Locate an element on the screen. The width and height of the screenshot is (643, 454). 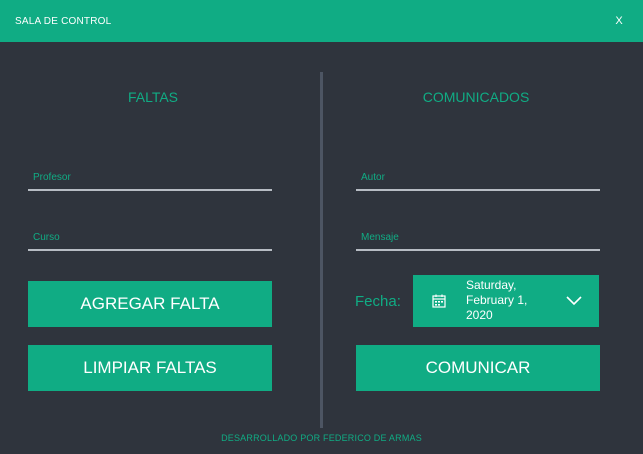
autor-input is located at coordinates (478, 177).